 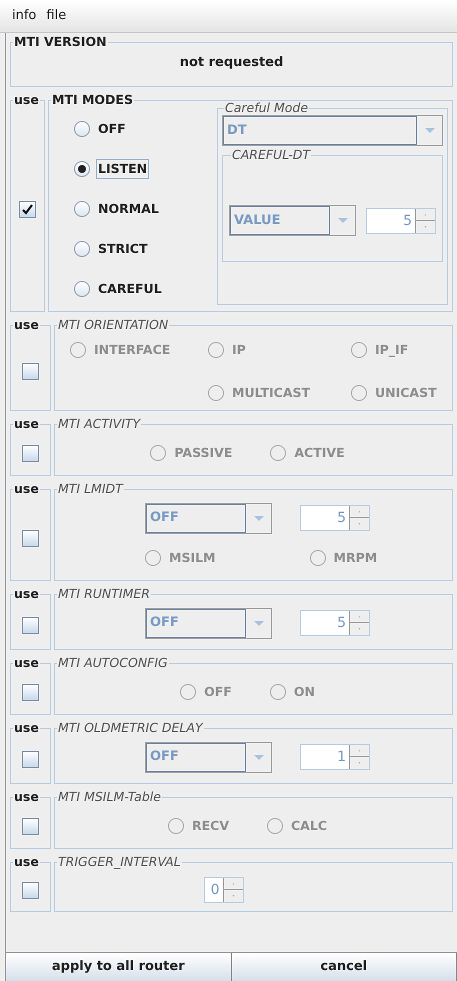 I want to click on radio-label: UNICAST, so click(x=406, y=393).